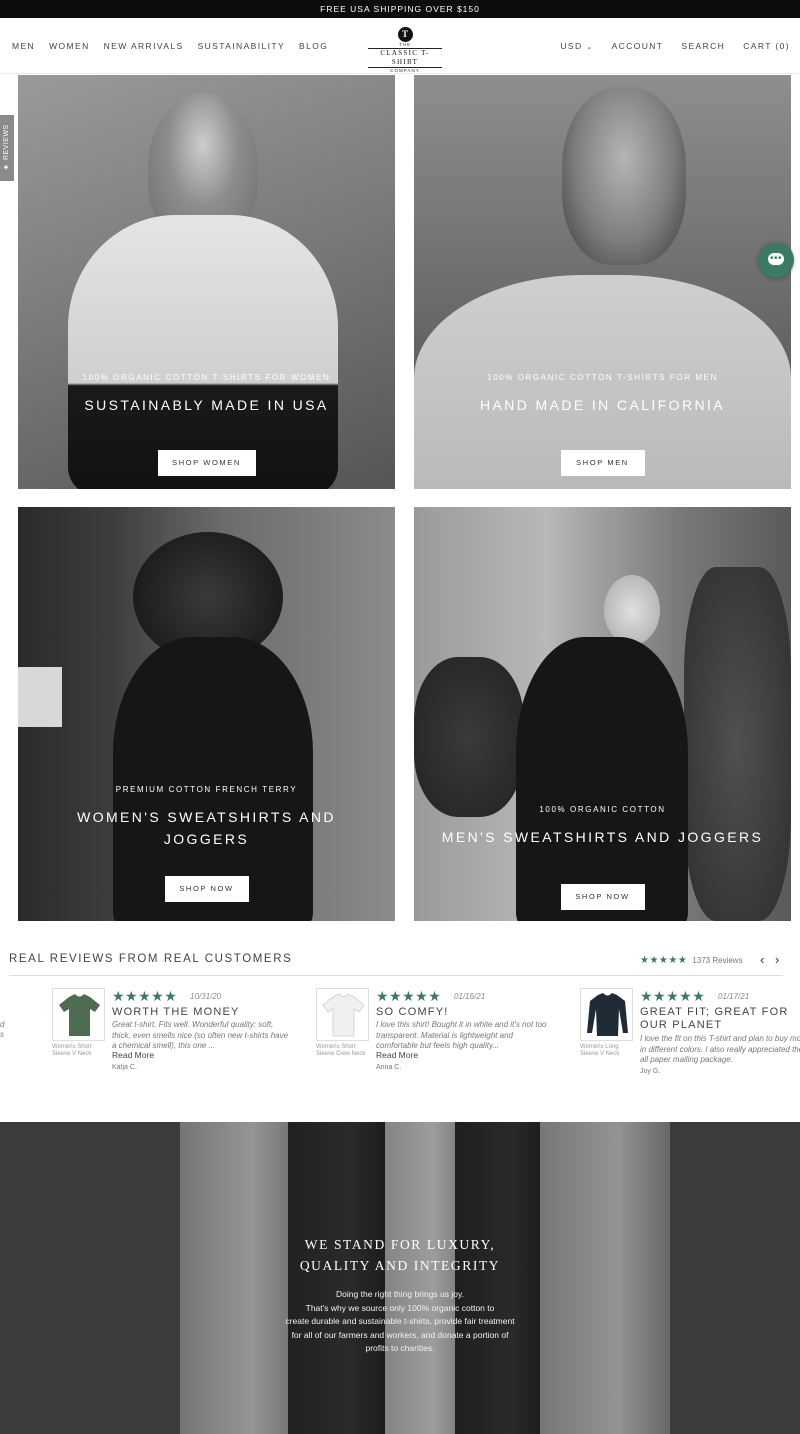  I want to click on nav-sustainability: SUSTAINABILITY, so click(241, 46).